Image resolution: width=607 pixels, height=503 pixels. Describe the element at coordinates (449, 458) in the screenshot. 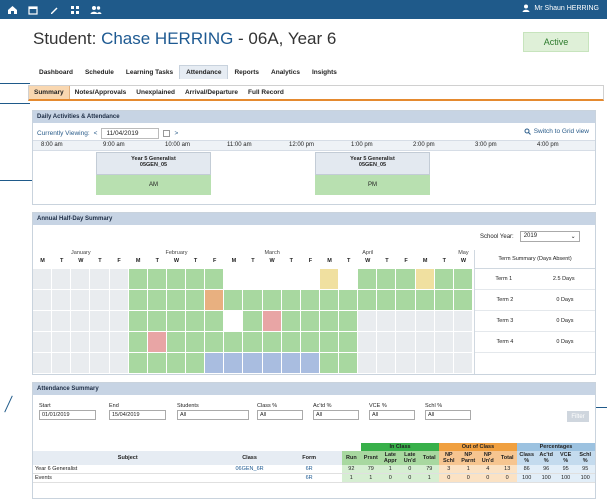

I see `column-header: NP Schl` at that location.